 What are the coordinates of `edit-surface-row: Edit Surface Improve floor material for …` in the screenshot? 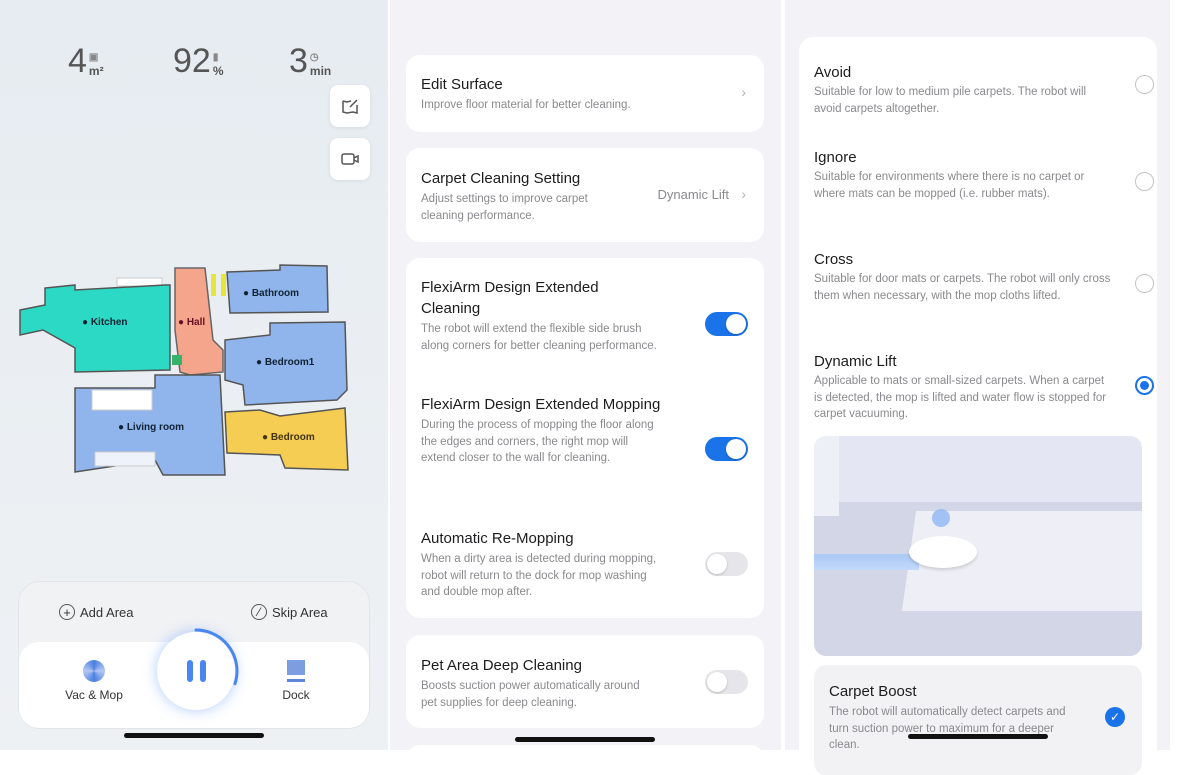 It's located at (585, 93).